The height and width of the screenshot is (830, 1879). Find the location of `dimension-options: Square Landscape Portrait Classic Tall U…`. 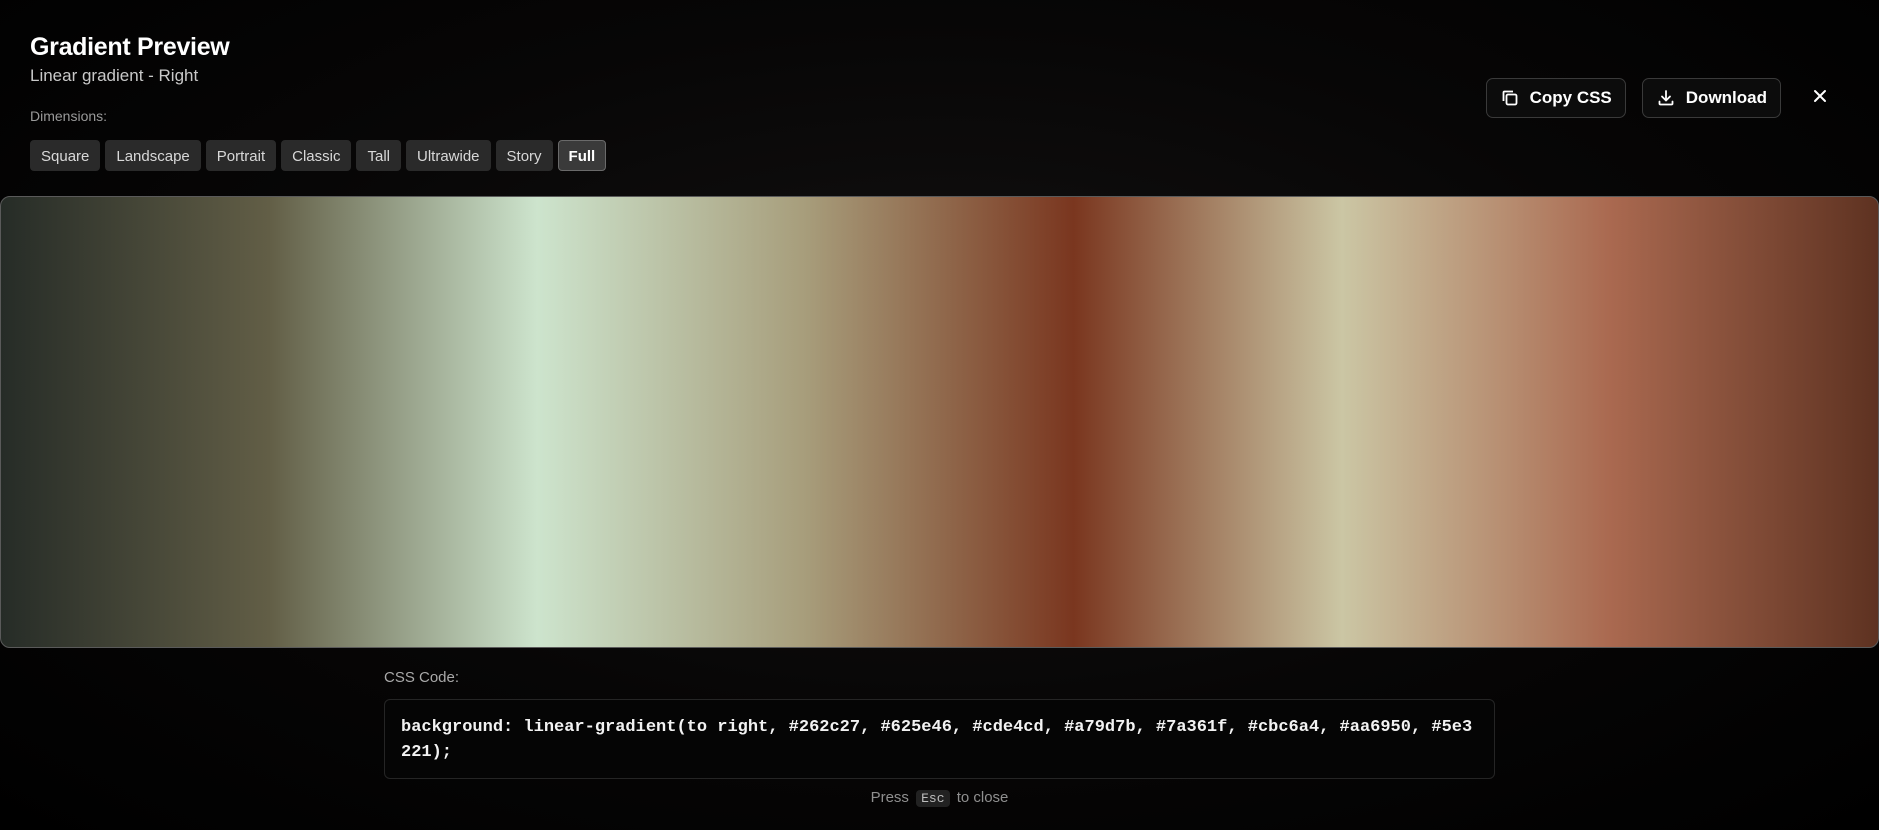

dimension-options: Square Landscape Portrait Classic Tall U… is located at coordinates (318, 155).